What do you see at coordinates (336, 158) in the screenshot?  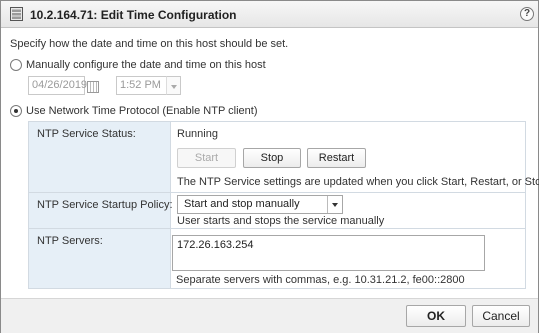 I see `restart-button: Restart` at bounding box center [336, 158].